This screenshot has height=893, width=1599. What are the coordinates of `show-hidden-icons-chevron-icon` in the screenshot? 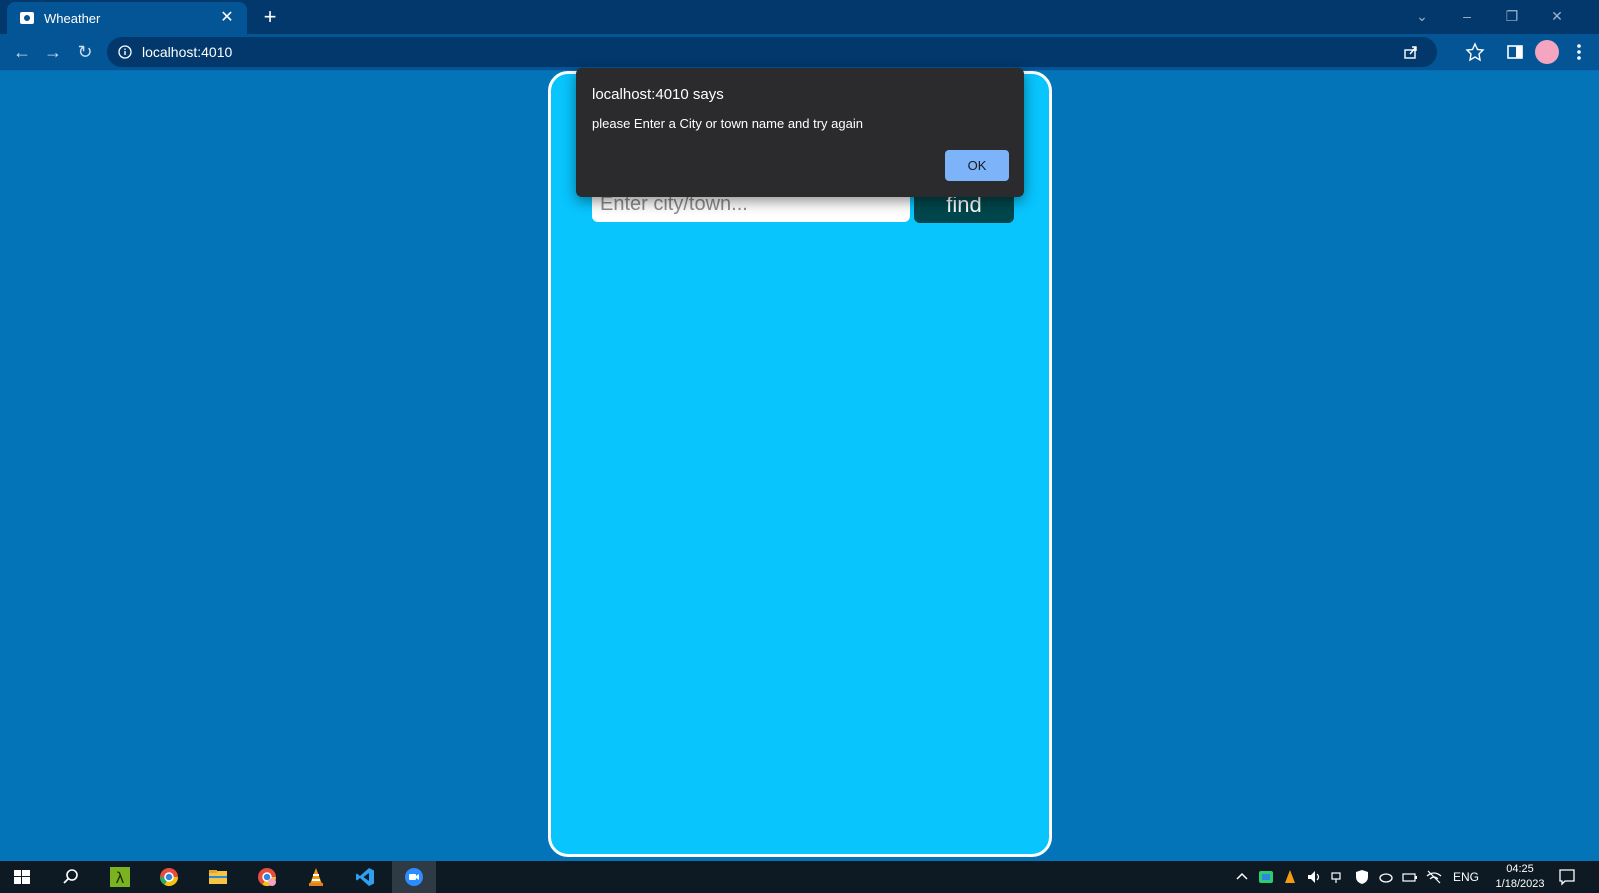 It's located at (1242, 877).